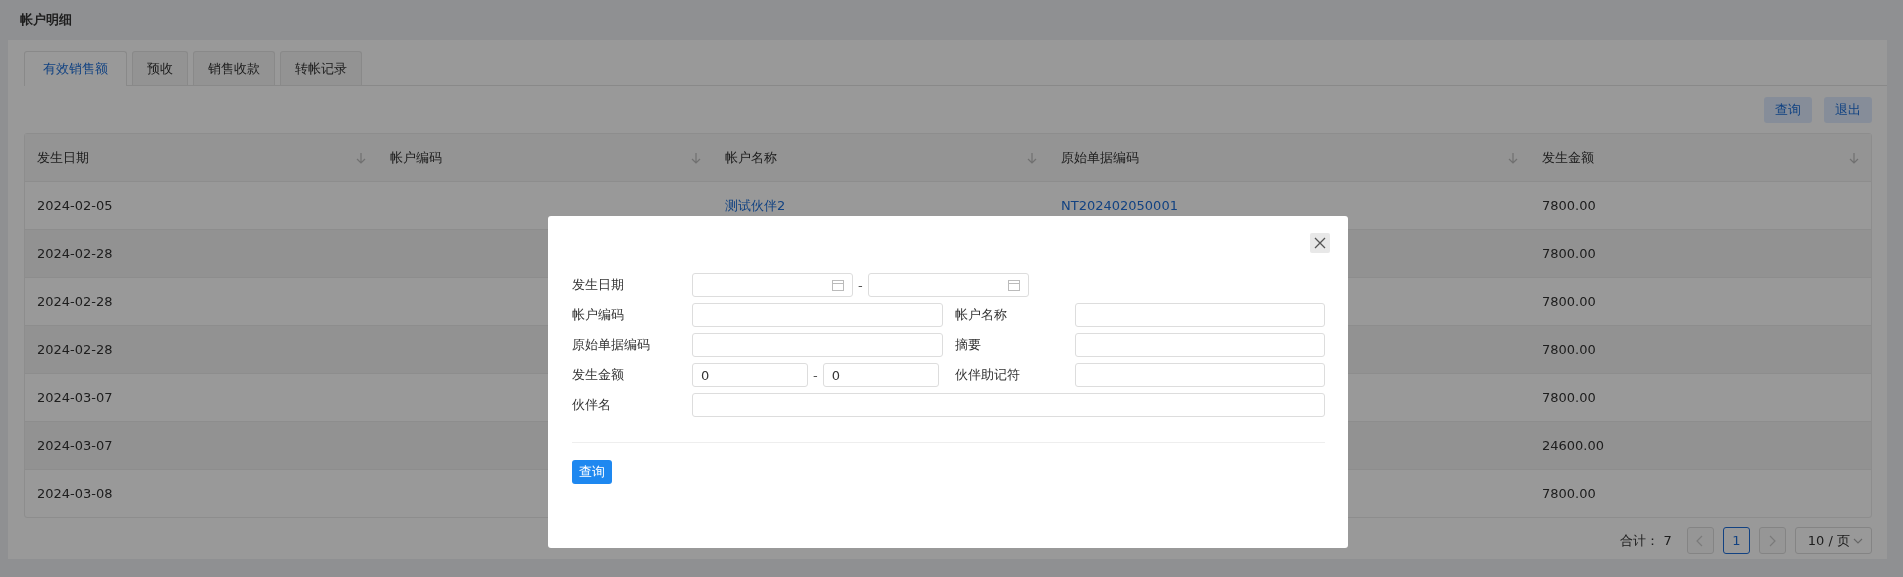  Describe the element at coordinates (598, 285) in the screenshot. I see `field-label: 发生日期` at that location.